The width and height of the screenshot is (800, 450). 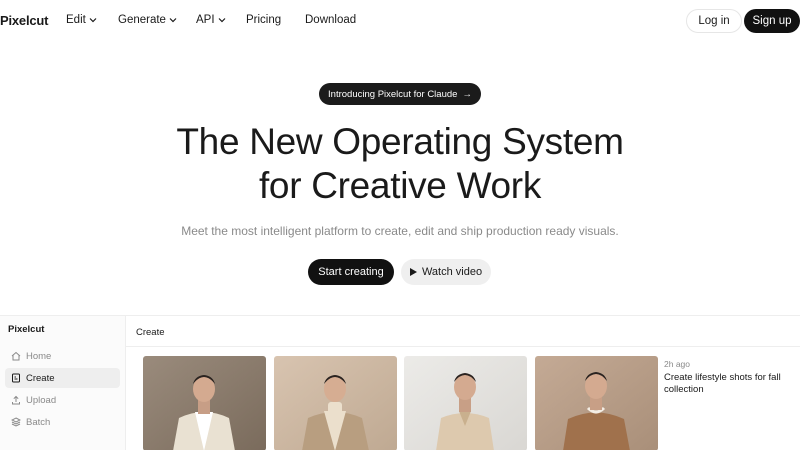 I want to click on start-creating-button: Start creating, so click(x=351, y=272).